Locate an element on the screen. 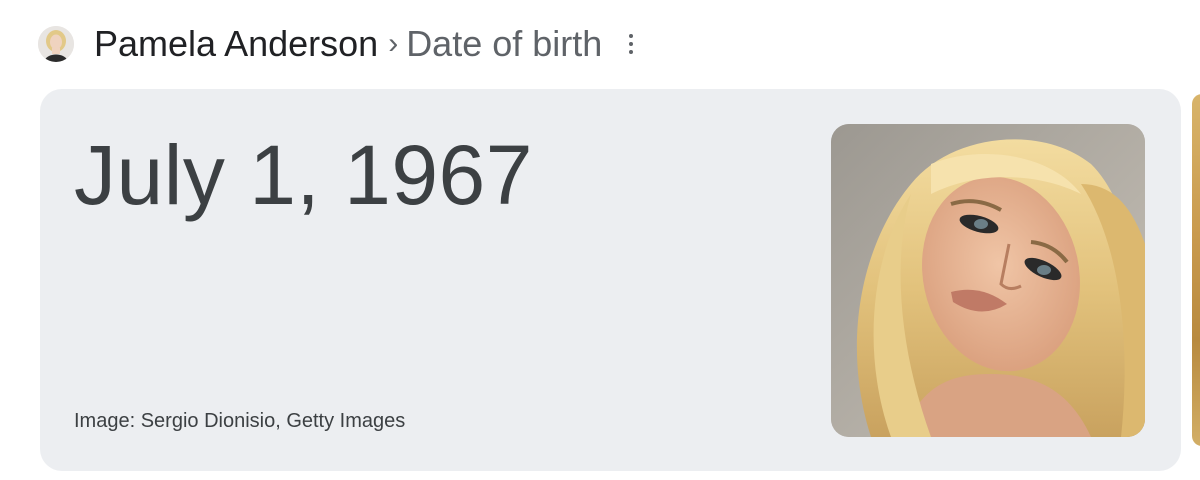 The image size is (1200, 480). breadcrumb: Pamela Anderson › Date of birth is located at coordinates (340, 44).